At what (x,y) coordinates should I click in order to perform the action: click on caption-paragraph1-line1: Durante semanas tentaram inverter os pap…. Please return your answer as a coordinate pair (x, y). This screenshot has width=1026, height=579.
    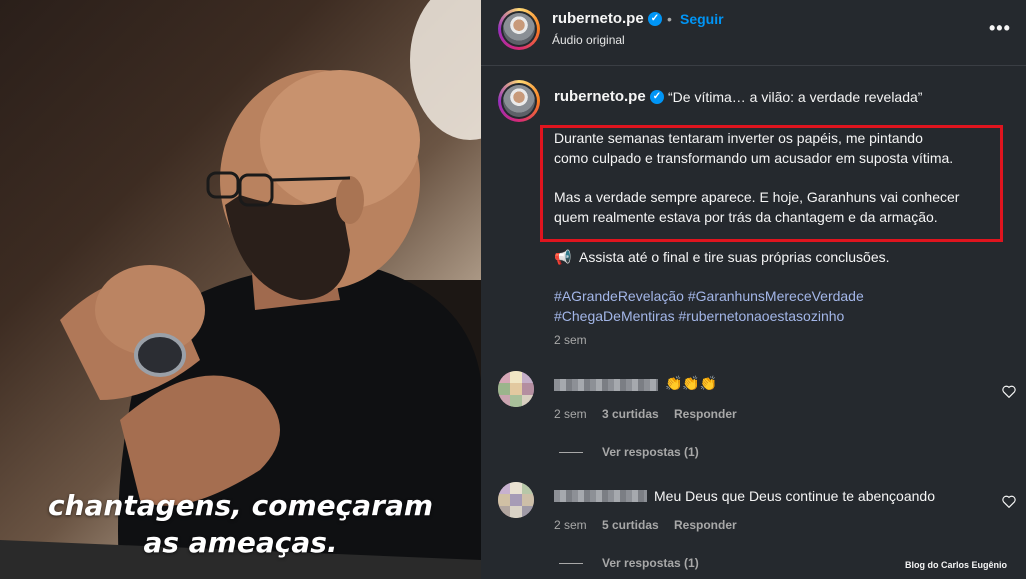
    Looking at the image, I should click on (738, 138).